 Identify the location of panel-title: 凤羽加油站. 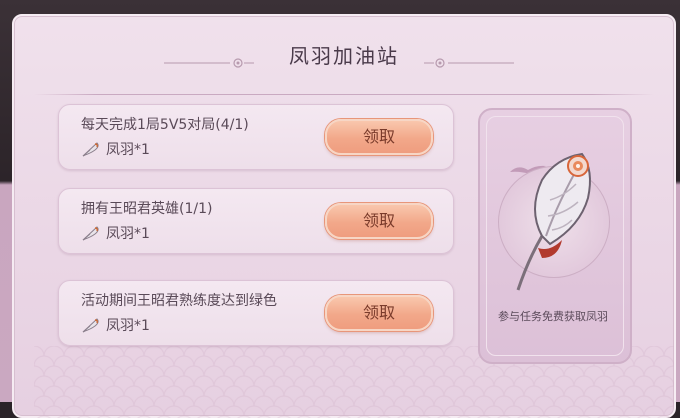
(344, 56).